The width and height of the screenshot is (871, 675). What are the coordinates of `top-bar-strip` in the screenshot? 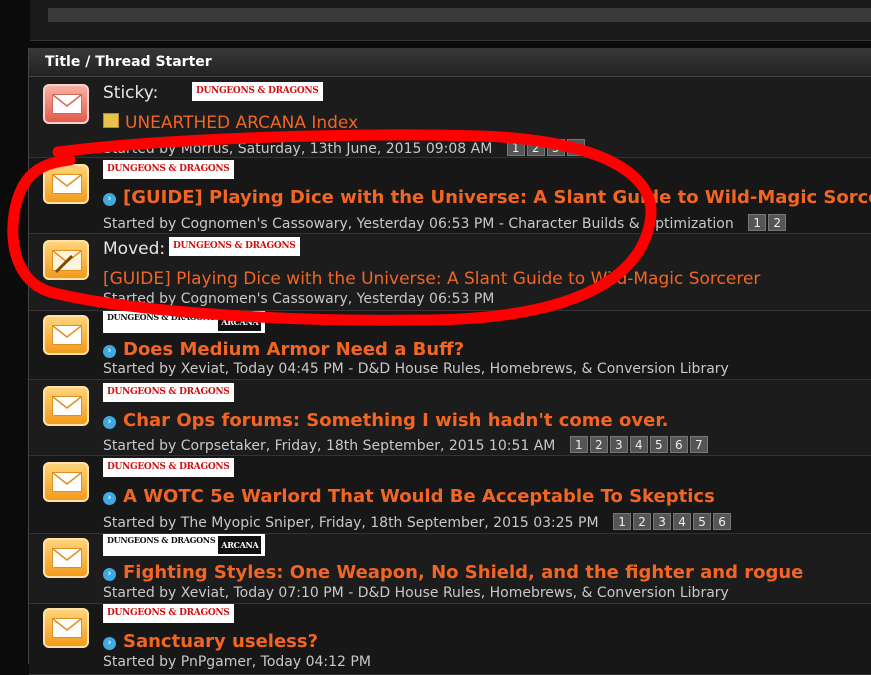 It's located at (459, 15).